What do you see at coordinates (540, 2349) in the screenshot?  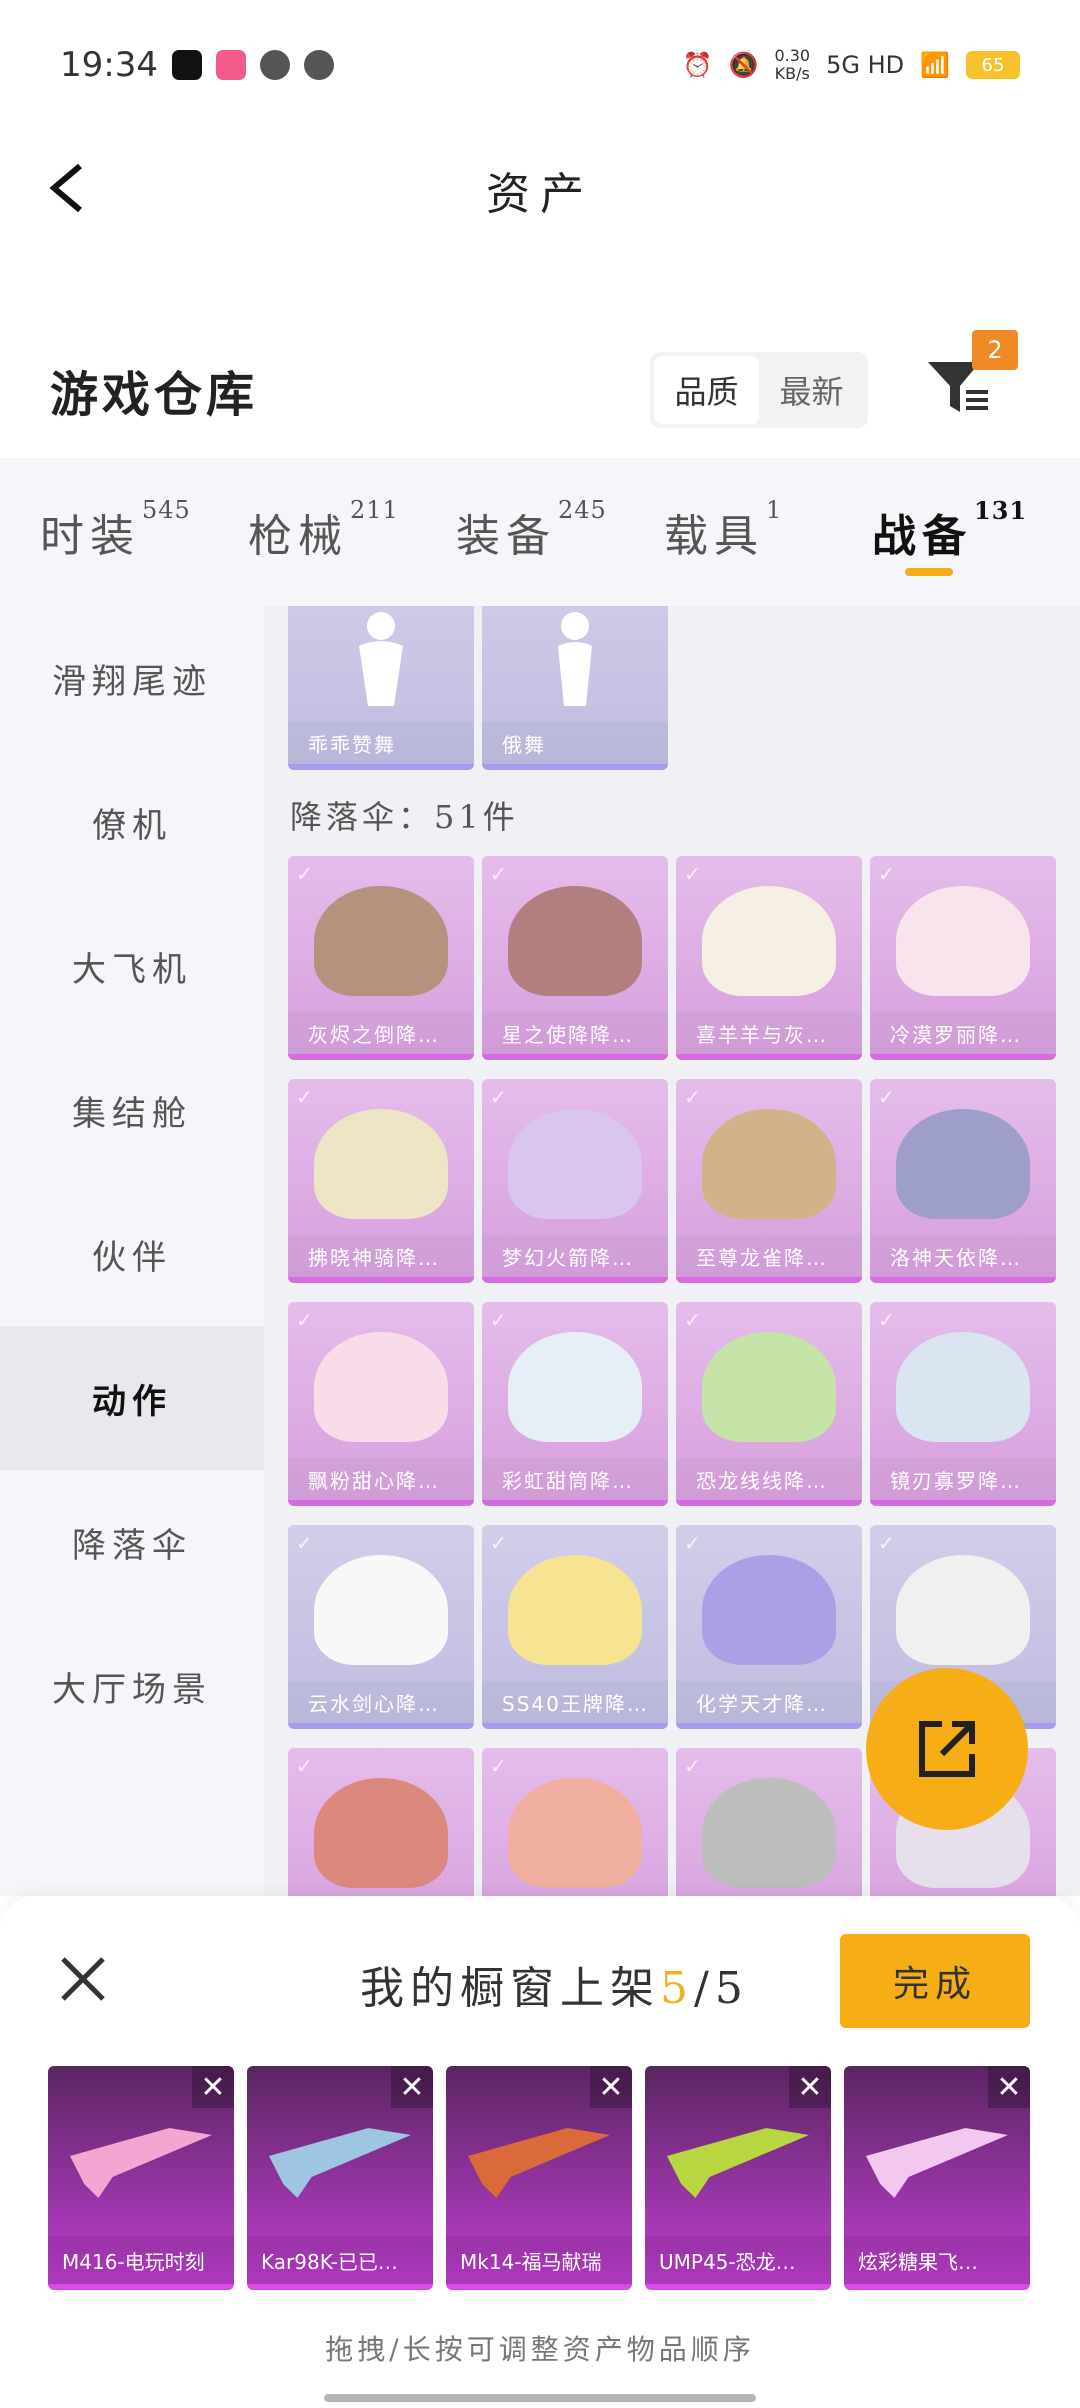 I see `sheet-hint: 拖拽/长按可调整资产物品顺序` at bounding box center [540, 2349].